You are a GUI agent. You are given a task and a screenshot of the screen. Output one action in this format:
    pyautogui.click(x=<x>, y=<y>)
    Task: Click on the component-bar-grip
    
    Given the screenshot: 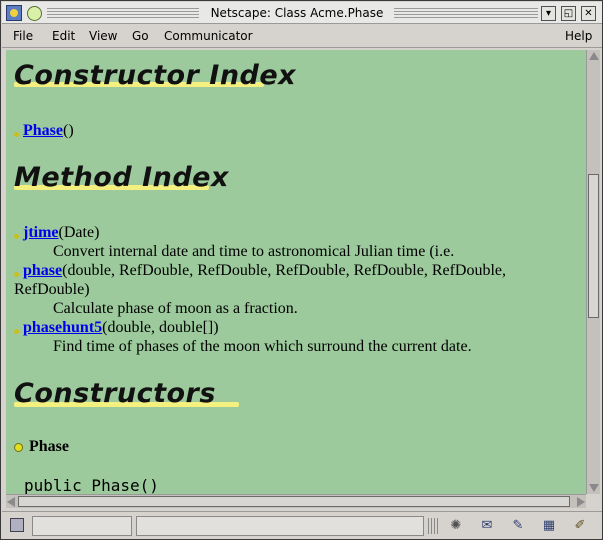 What is the action you would take?
    pyautogui.click(x=433, y=526)
    